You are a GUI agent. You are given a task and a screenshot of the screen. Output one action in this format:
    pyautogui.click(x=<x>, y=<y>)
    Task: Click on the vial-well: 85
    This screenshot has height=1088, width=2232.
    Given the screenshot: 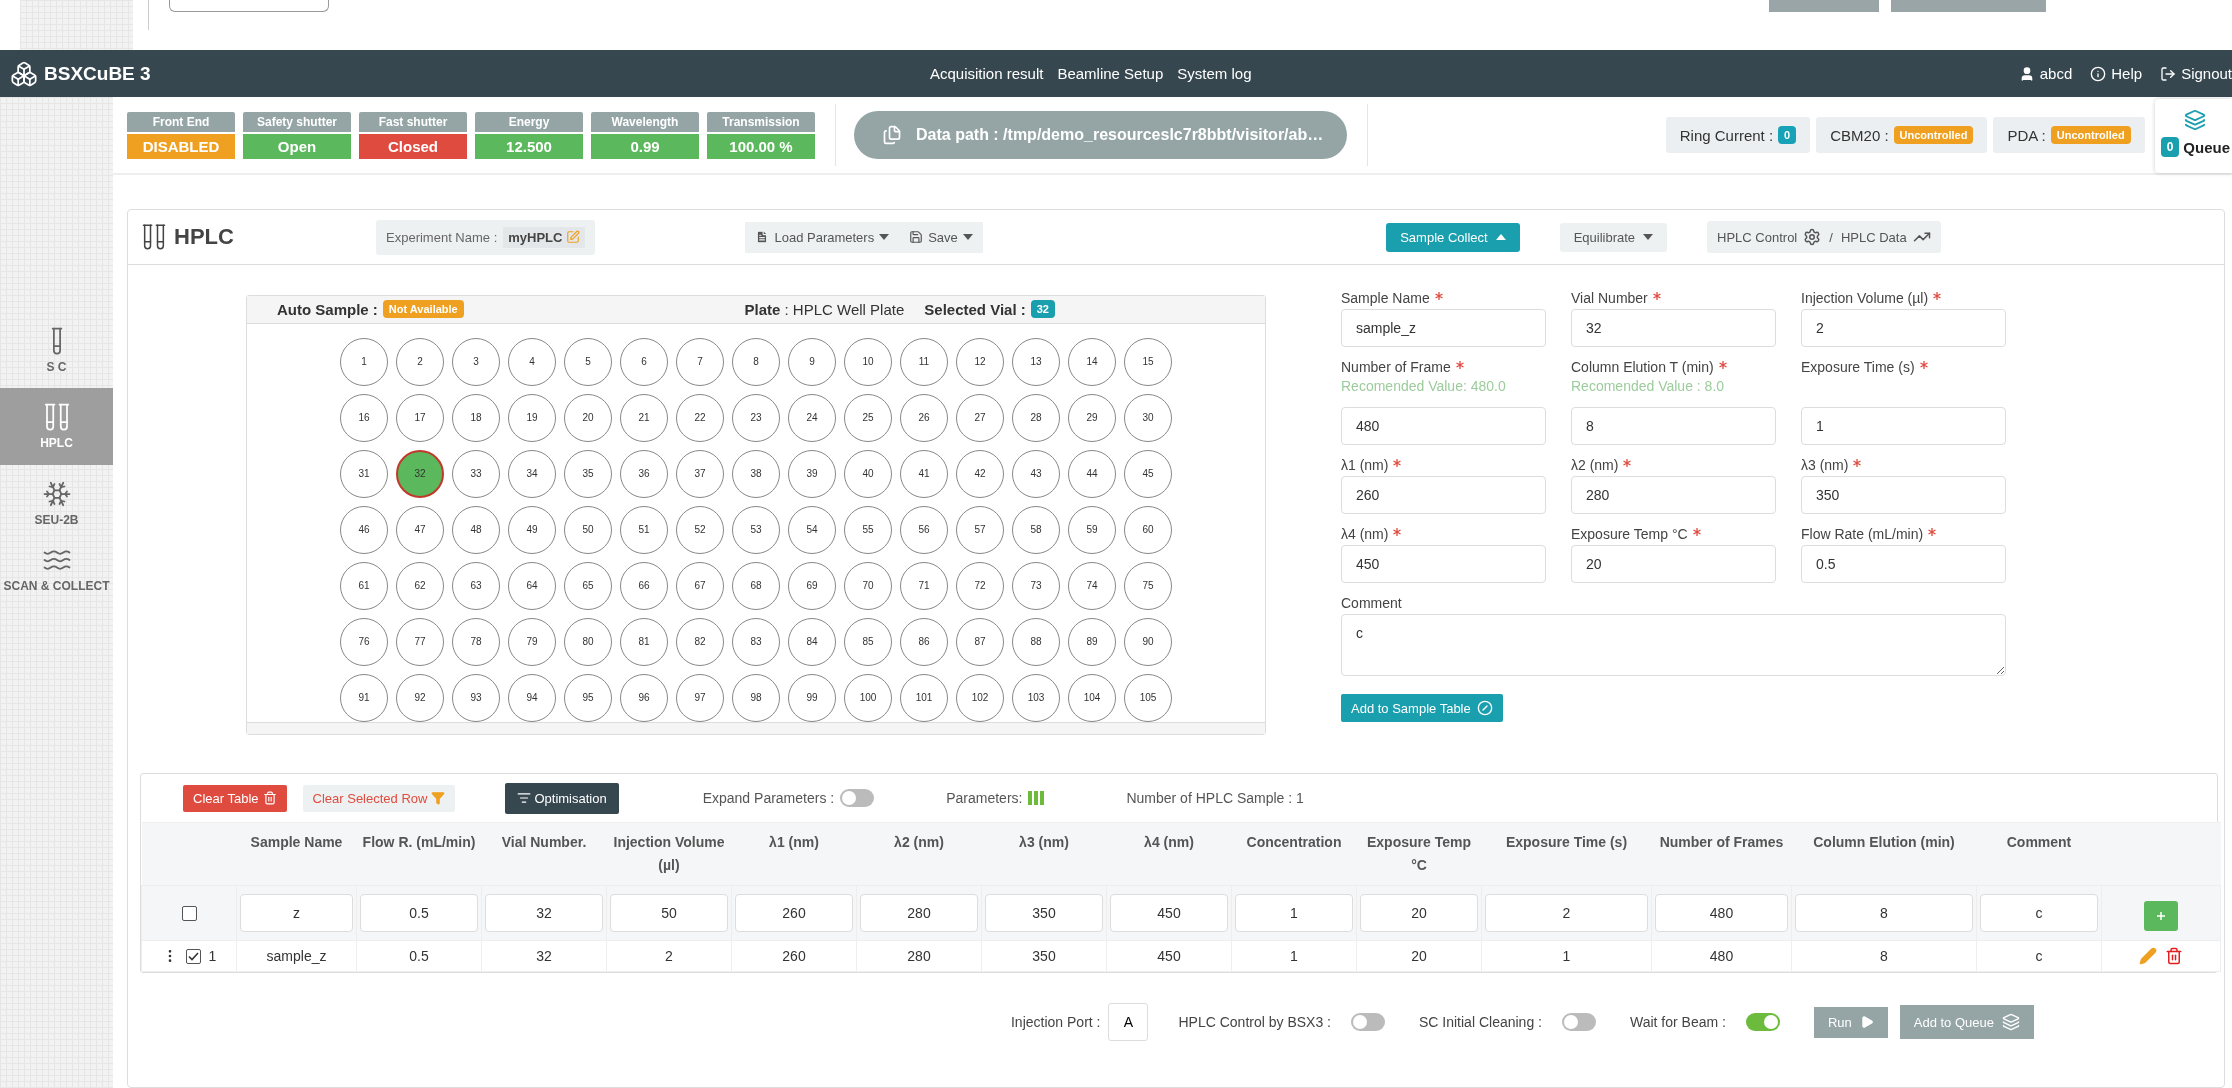 What is the action you would take?
    pyautogui.click(x=868, y=641)
    